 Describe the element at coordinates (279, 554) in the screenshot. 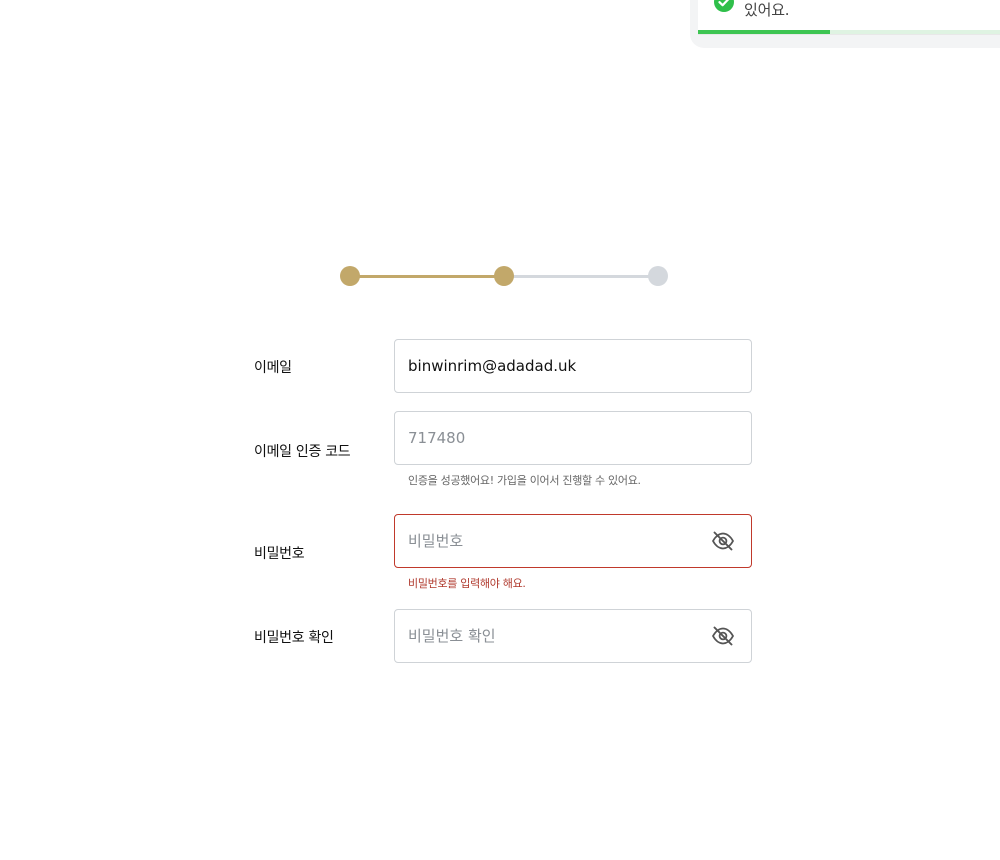

I see `password-label: 비밀번호` at that location.